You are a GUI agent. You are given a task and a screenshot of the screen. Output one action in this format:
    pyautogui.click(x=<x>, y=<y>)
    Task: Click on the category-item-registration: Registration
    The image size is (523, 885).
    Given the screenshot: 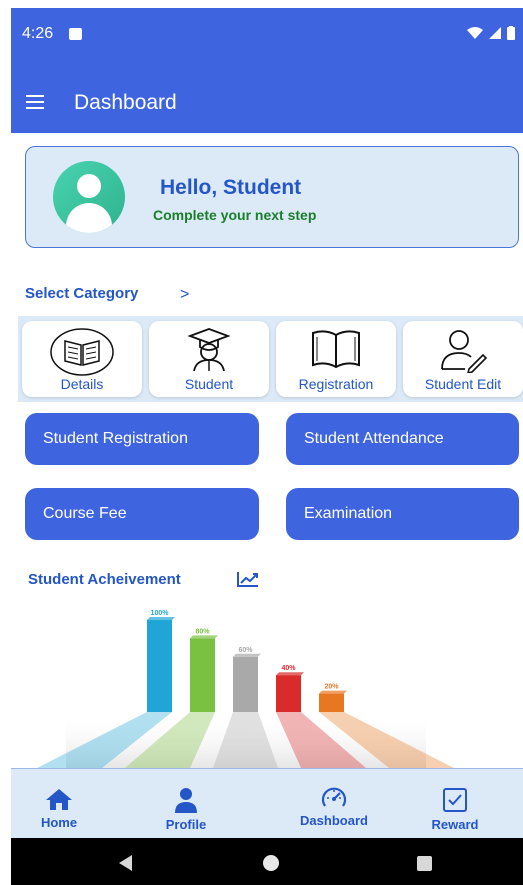 What is the action you would take?
    pyautogui.click(x=336, y=359)
    